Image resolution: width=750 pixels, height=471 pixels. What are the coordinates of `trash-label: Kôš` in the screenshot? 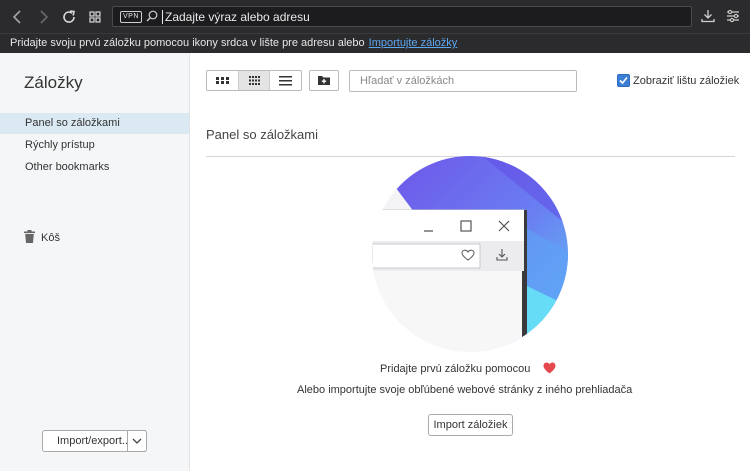 It's located at (50, 238).